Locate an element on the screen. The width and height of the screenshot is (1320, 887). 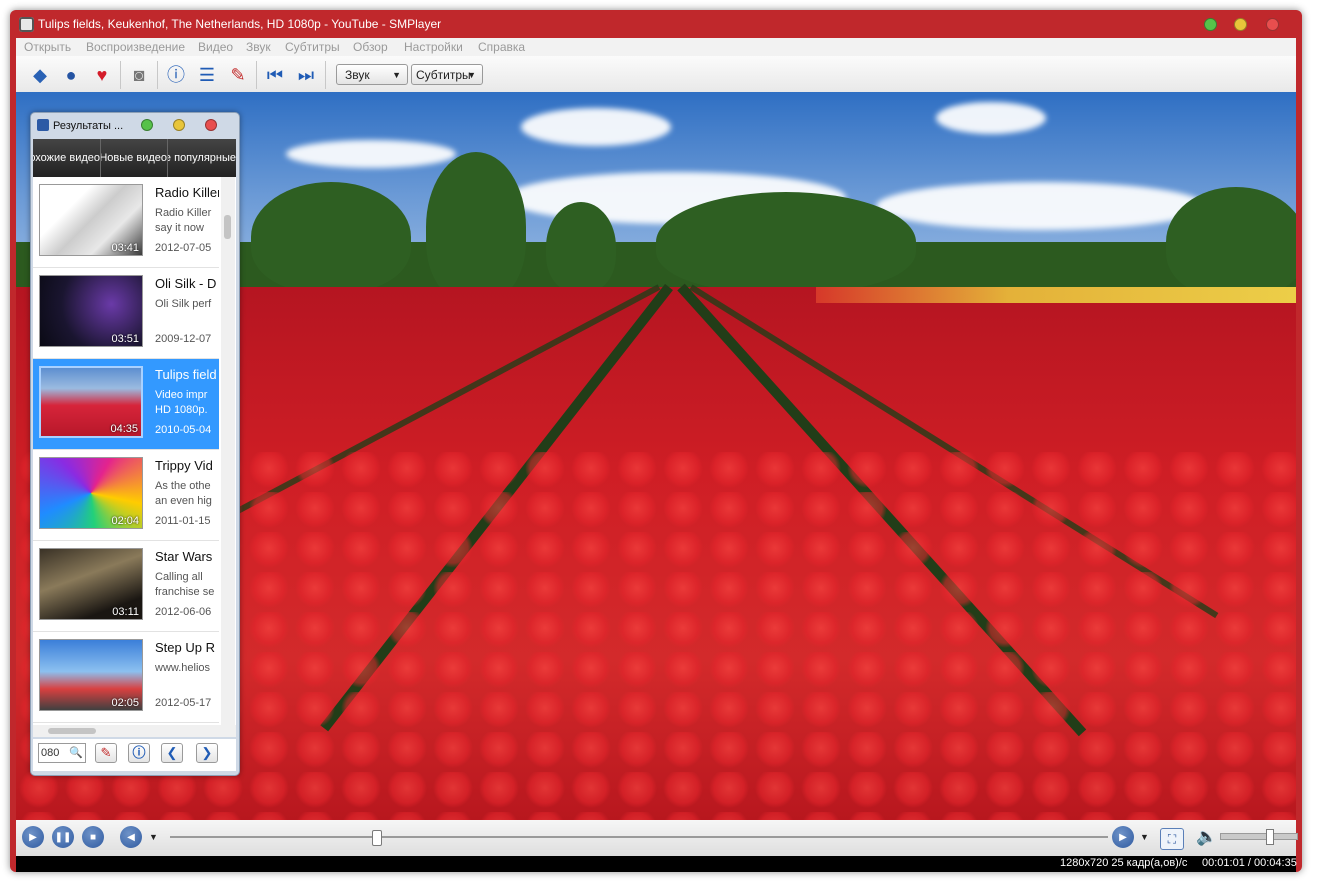
result-duration: 03:11 is located at coordinates (125, 612).